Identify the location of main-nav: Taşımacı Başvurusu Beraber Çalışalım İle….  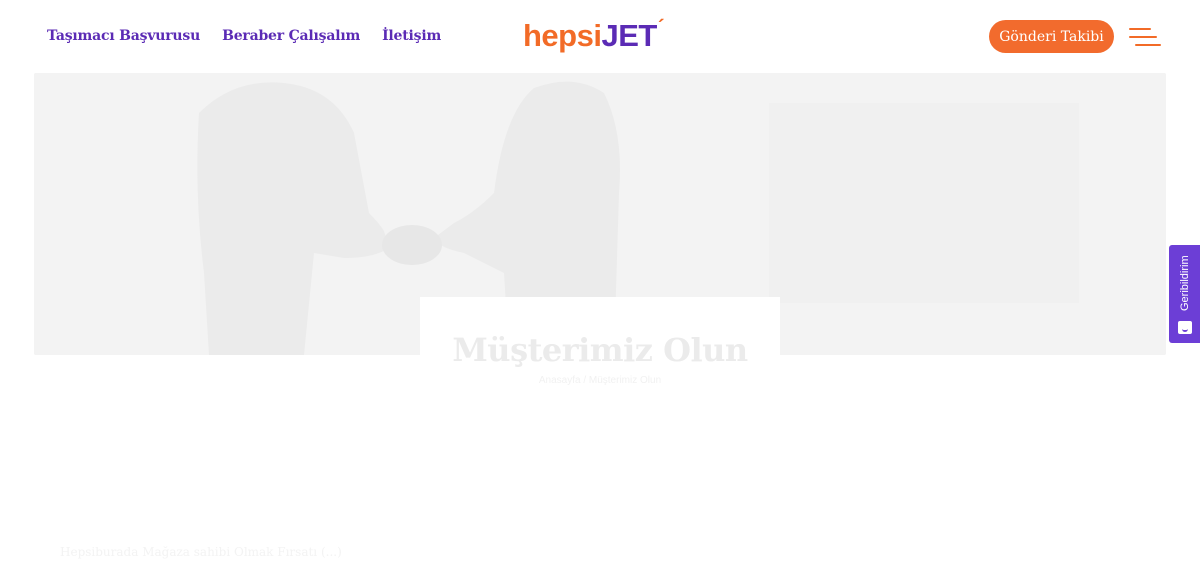
(244, 36).